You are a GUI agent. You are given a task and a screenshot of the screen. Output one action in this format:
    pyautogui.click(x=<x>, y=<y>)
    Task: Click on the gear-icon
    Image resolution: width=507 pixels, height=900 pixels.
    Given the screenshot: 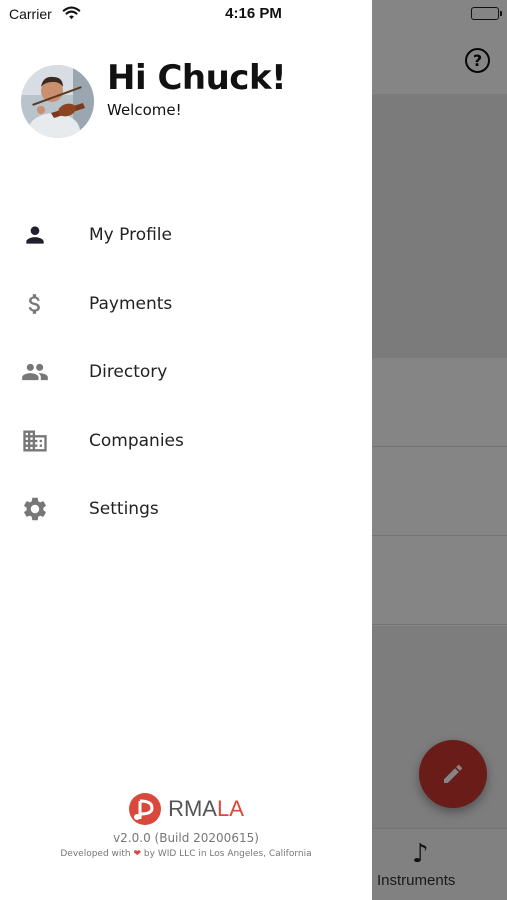 What is the action you would take?
    pyautogui.click(x=35, y=509)
    